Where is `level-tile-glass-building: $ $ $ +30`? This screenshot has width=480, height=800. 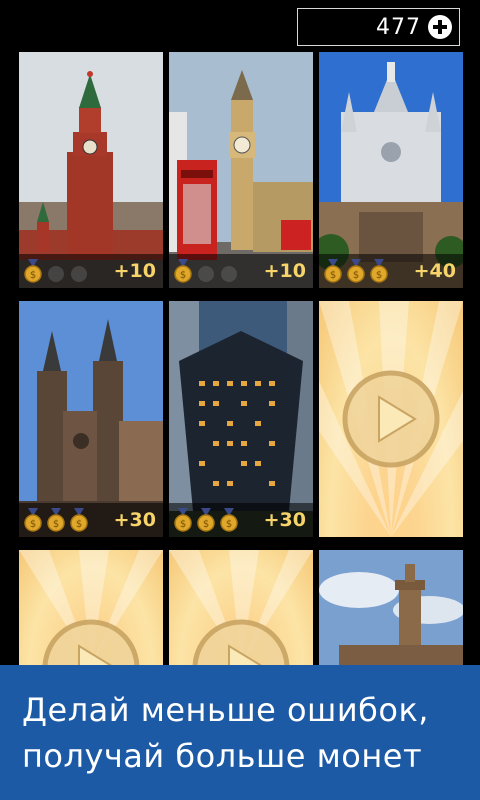
level-tile-glass-building: $ $ $ +30 is located at coordinates (241, 419).